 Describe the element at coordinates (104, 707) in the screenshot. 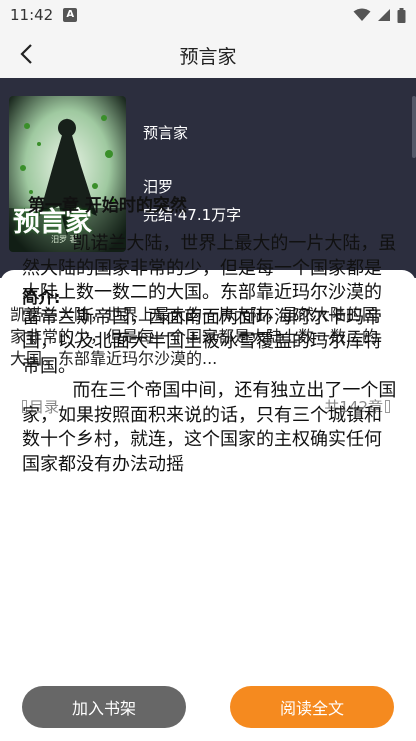

I see `add-to-shelf-button: 加入书架` at that location.